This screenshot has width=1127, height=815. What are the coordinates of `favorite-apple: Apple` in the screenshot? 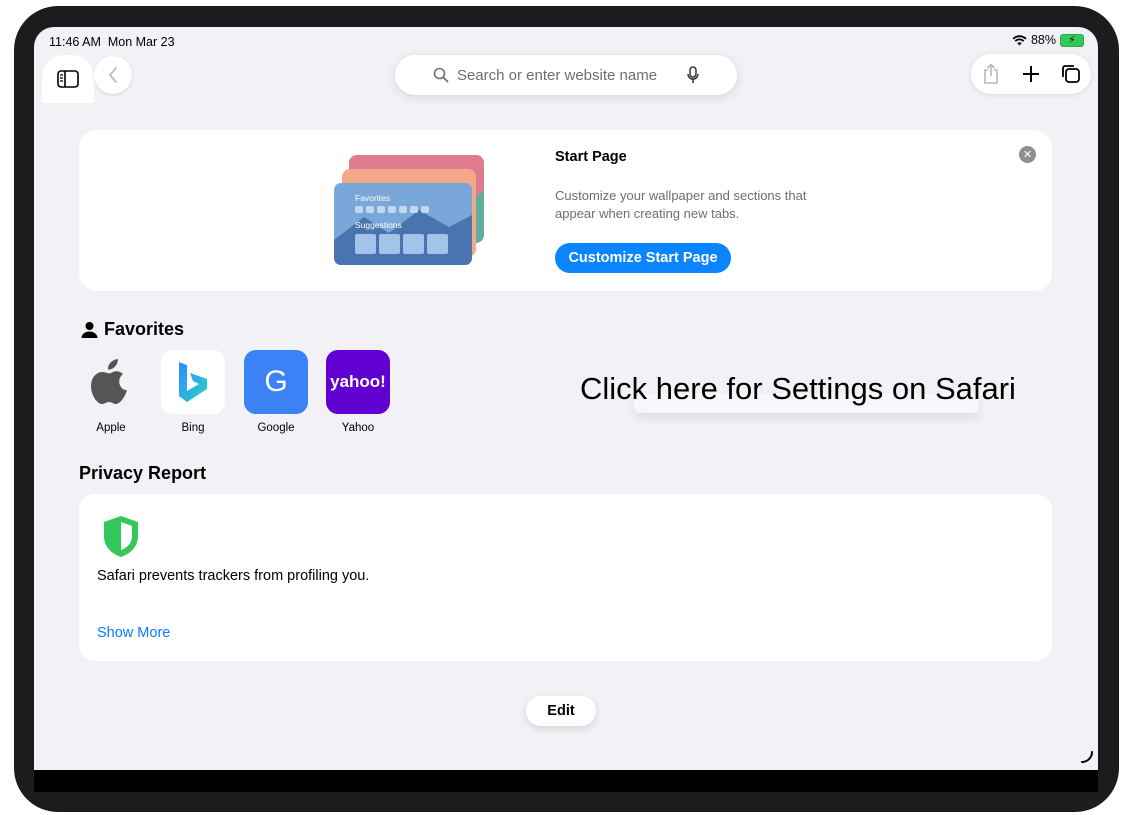 It's located at (111, 392).